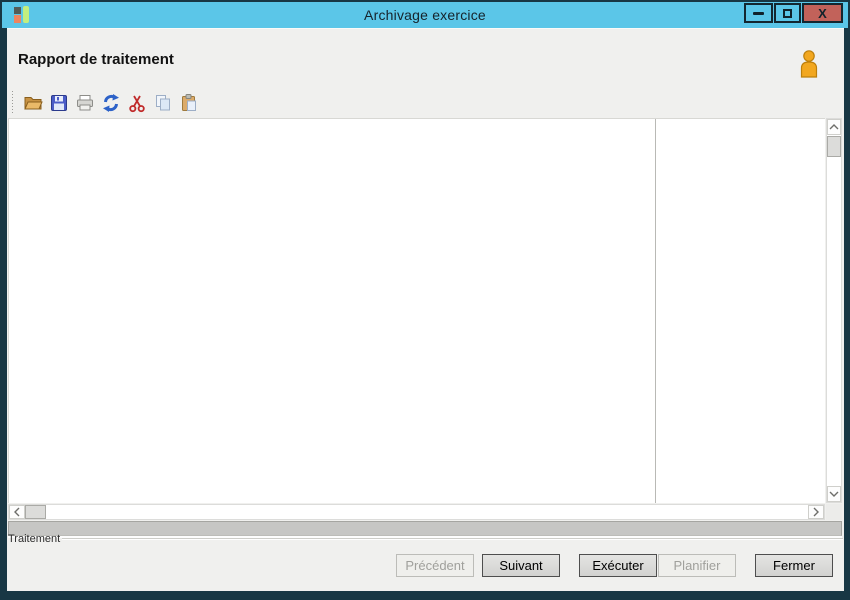 This screenshot has width=850, height=600. What do you see at coordinates (35, 512) in the screenshot?
I see `horizontal-scroll-thumb` at bounding box center [35, 512].